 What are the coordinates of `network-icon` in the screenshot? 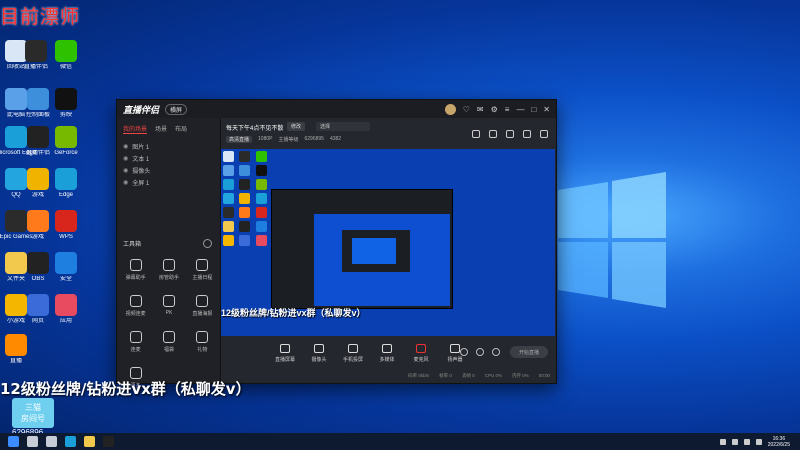 It's located at (734, 441).